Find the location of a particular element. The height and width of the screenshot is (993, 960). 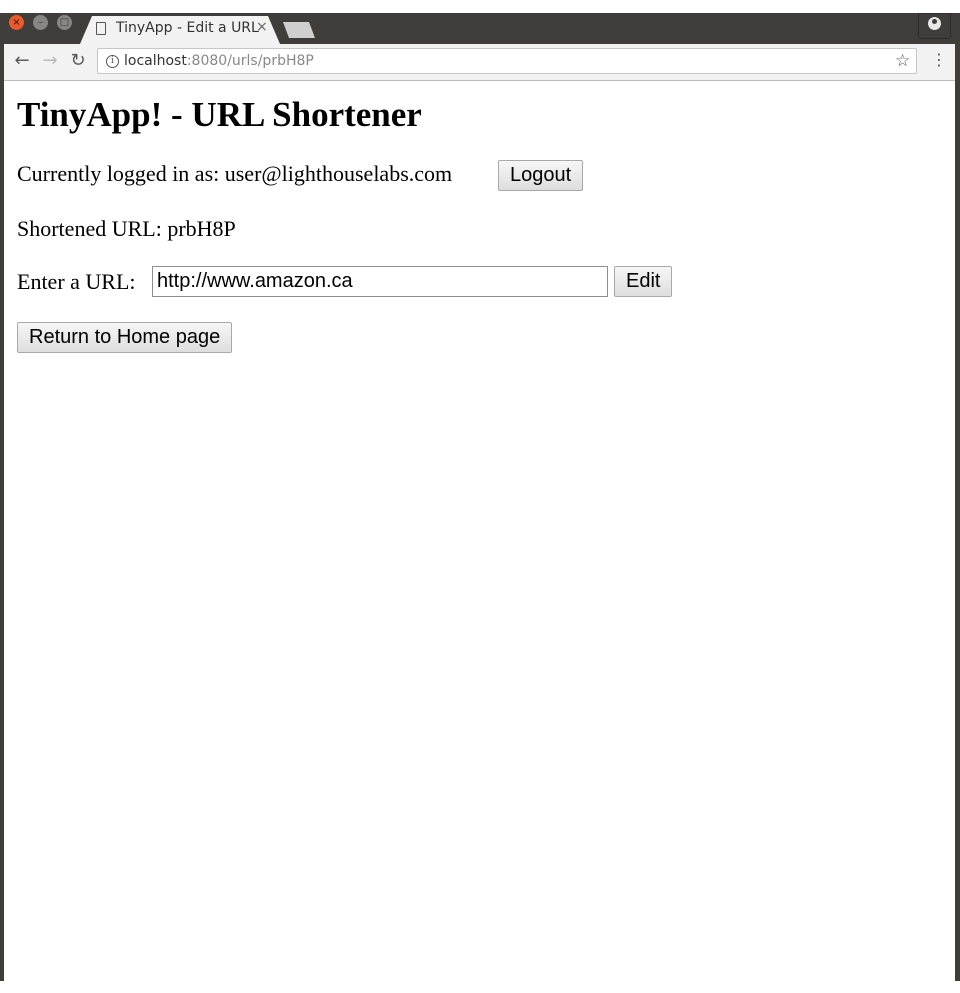

site-info-icon: i is located at coordinates (112, 61).